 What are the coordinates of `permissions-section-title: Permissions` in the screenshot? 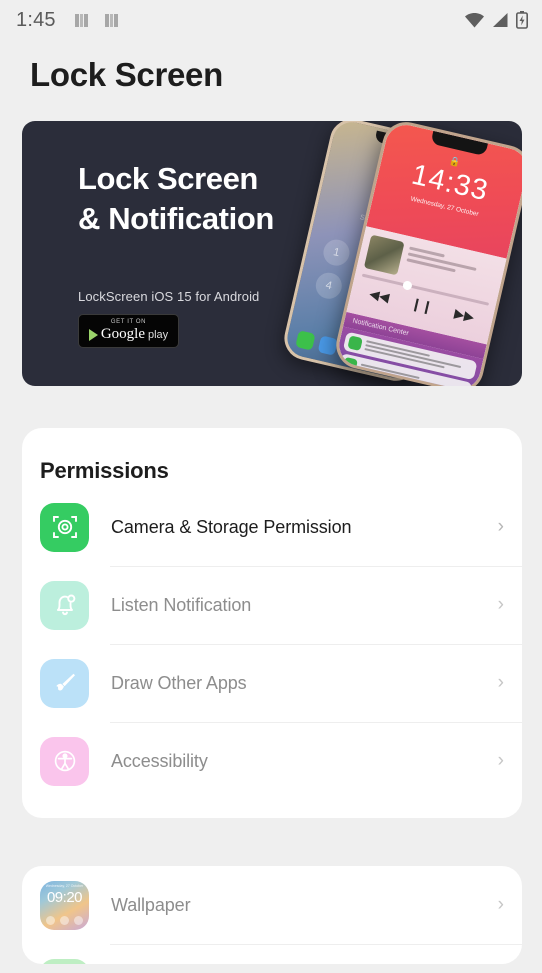 It's located at (104, 470).